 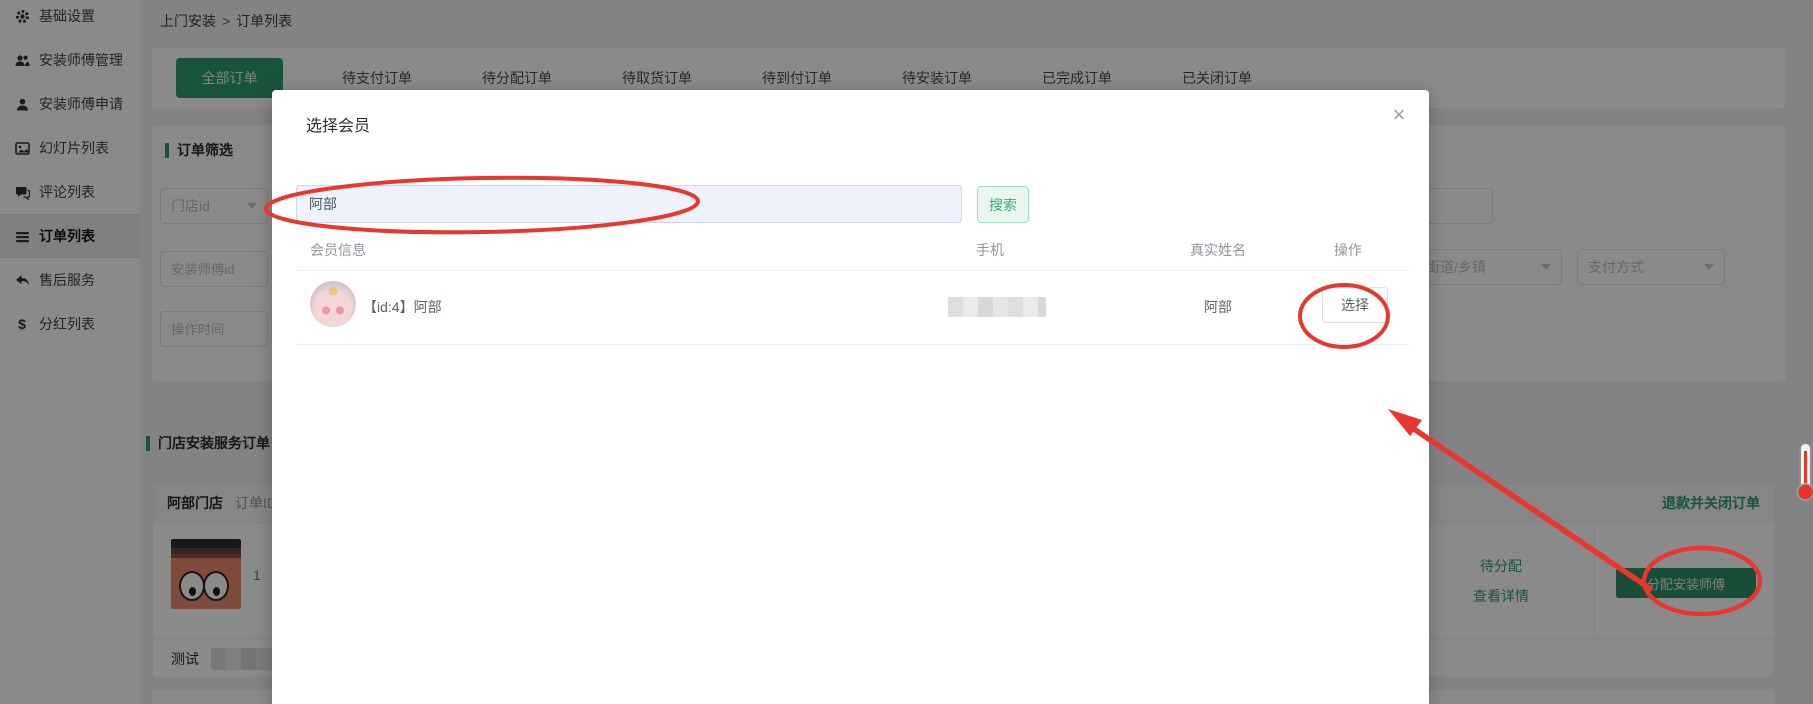 I want to click on member-avatar, so click(x=333, y=304).